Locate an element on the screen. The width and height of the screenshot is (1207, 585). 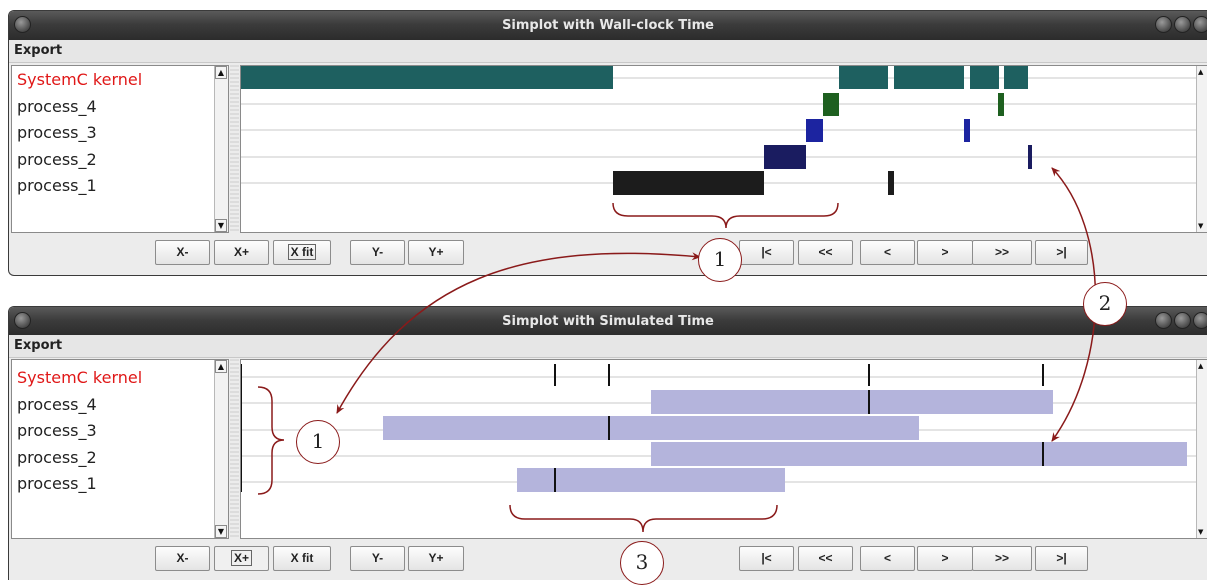
title-bar: Simplot with Wall-clock Time is located at coordinates (608, 25).